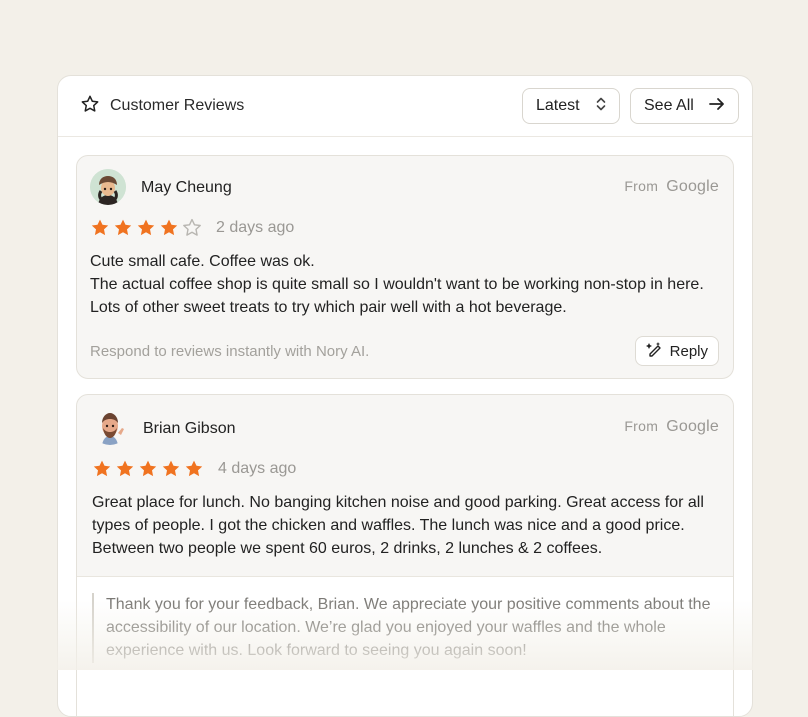 The height and width of the screenshot is (717, 808). Describe the element at coordinates (177, 105) in the screenshot. I see `panel-title: Customer Reviews` at that location.